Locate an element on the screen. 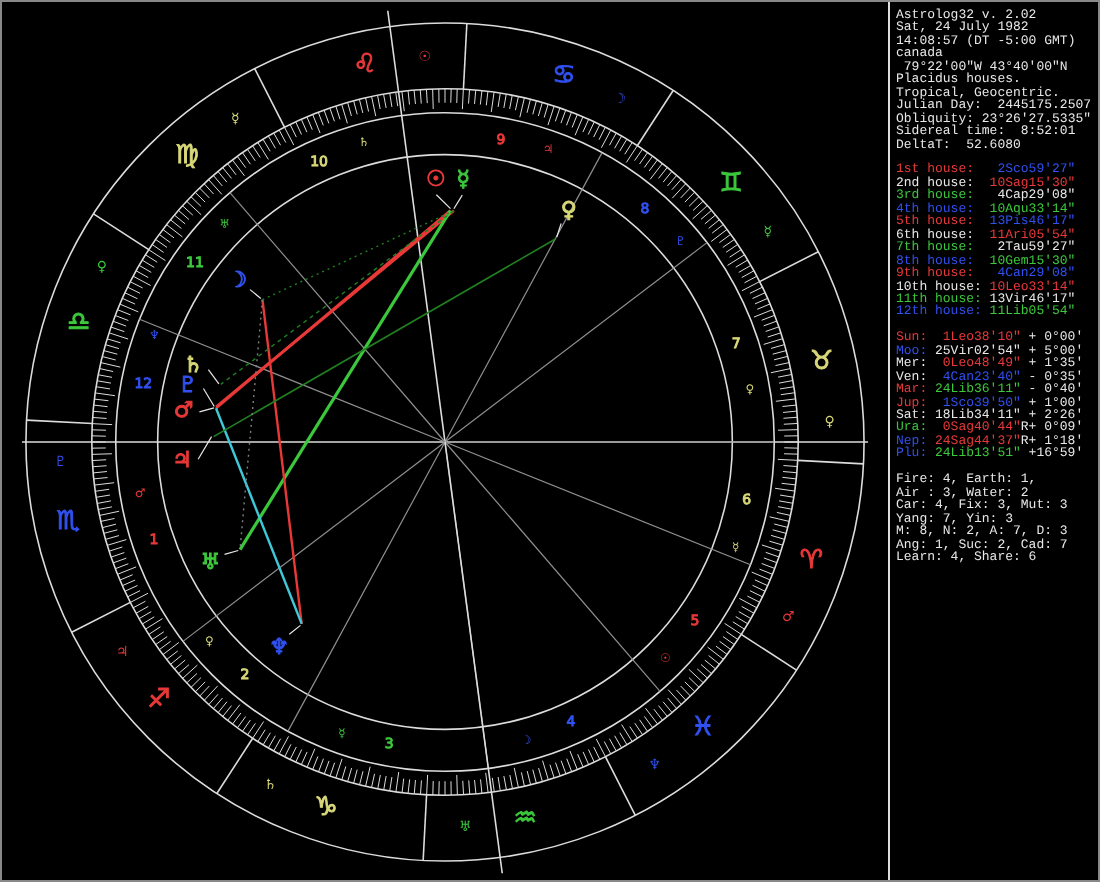 The height and width of the screenshot is (882, 1100). planet-symbol: ☽ is located at coordinates (237, 279).